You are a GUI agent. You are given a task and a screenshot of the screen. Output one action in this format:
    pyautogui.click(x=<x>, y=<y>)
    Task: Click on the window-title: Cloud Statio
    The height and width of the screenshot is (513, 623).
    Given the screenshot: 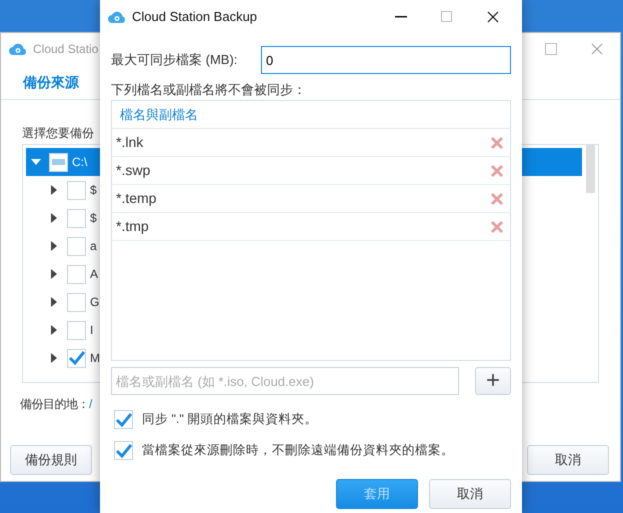 What is the action you would take?
    pyautogui.click(x=65, y=49)
    